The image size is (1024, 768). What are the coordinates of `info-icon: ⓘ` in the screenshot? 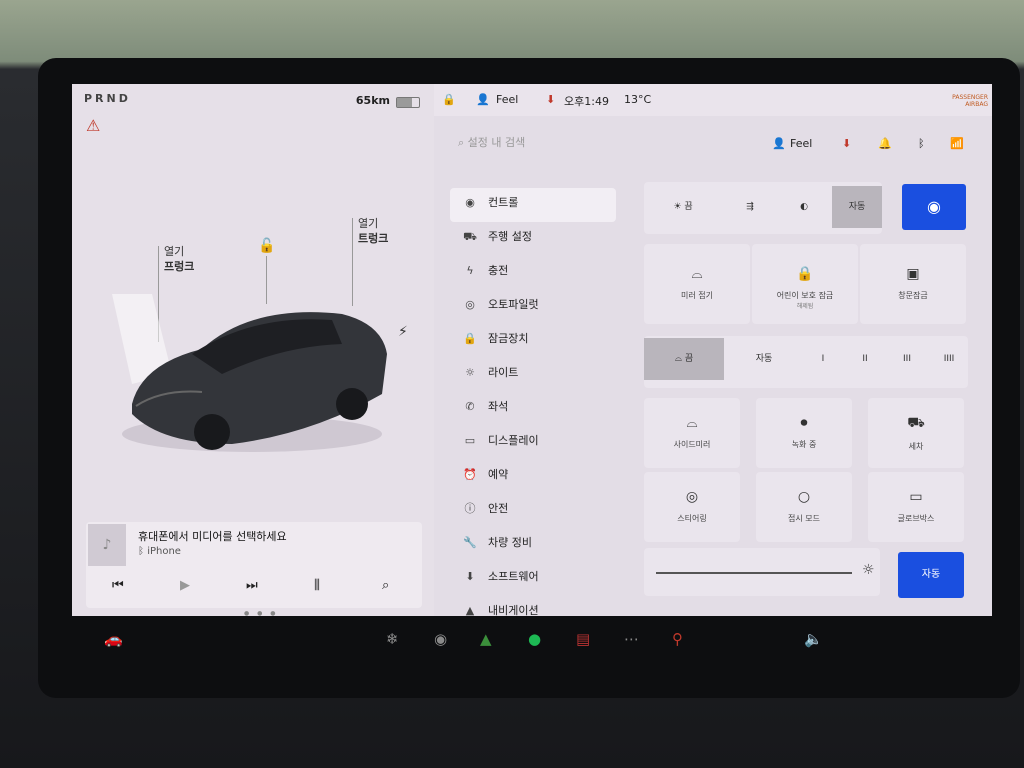 It's located at (470, 508).